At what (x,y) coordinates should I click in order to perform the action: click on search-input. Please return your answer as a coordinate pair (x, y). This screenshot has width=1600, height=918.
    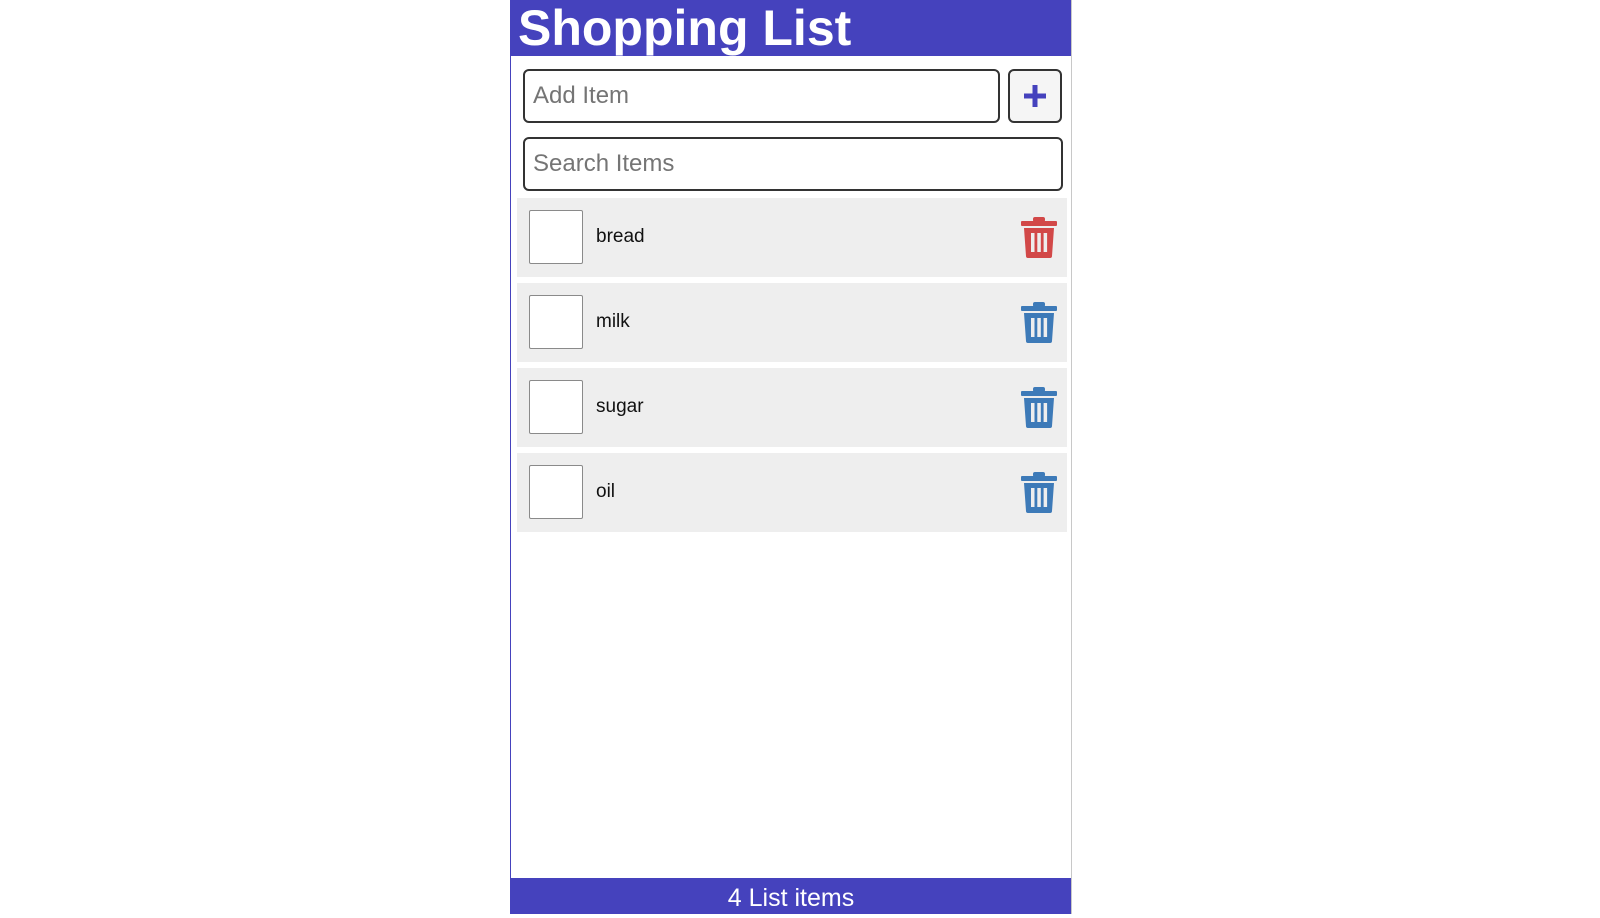
    Looking at the image, I should click on (793, 164).